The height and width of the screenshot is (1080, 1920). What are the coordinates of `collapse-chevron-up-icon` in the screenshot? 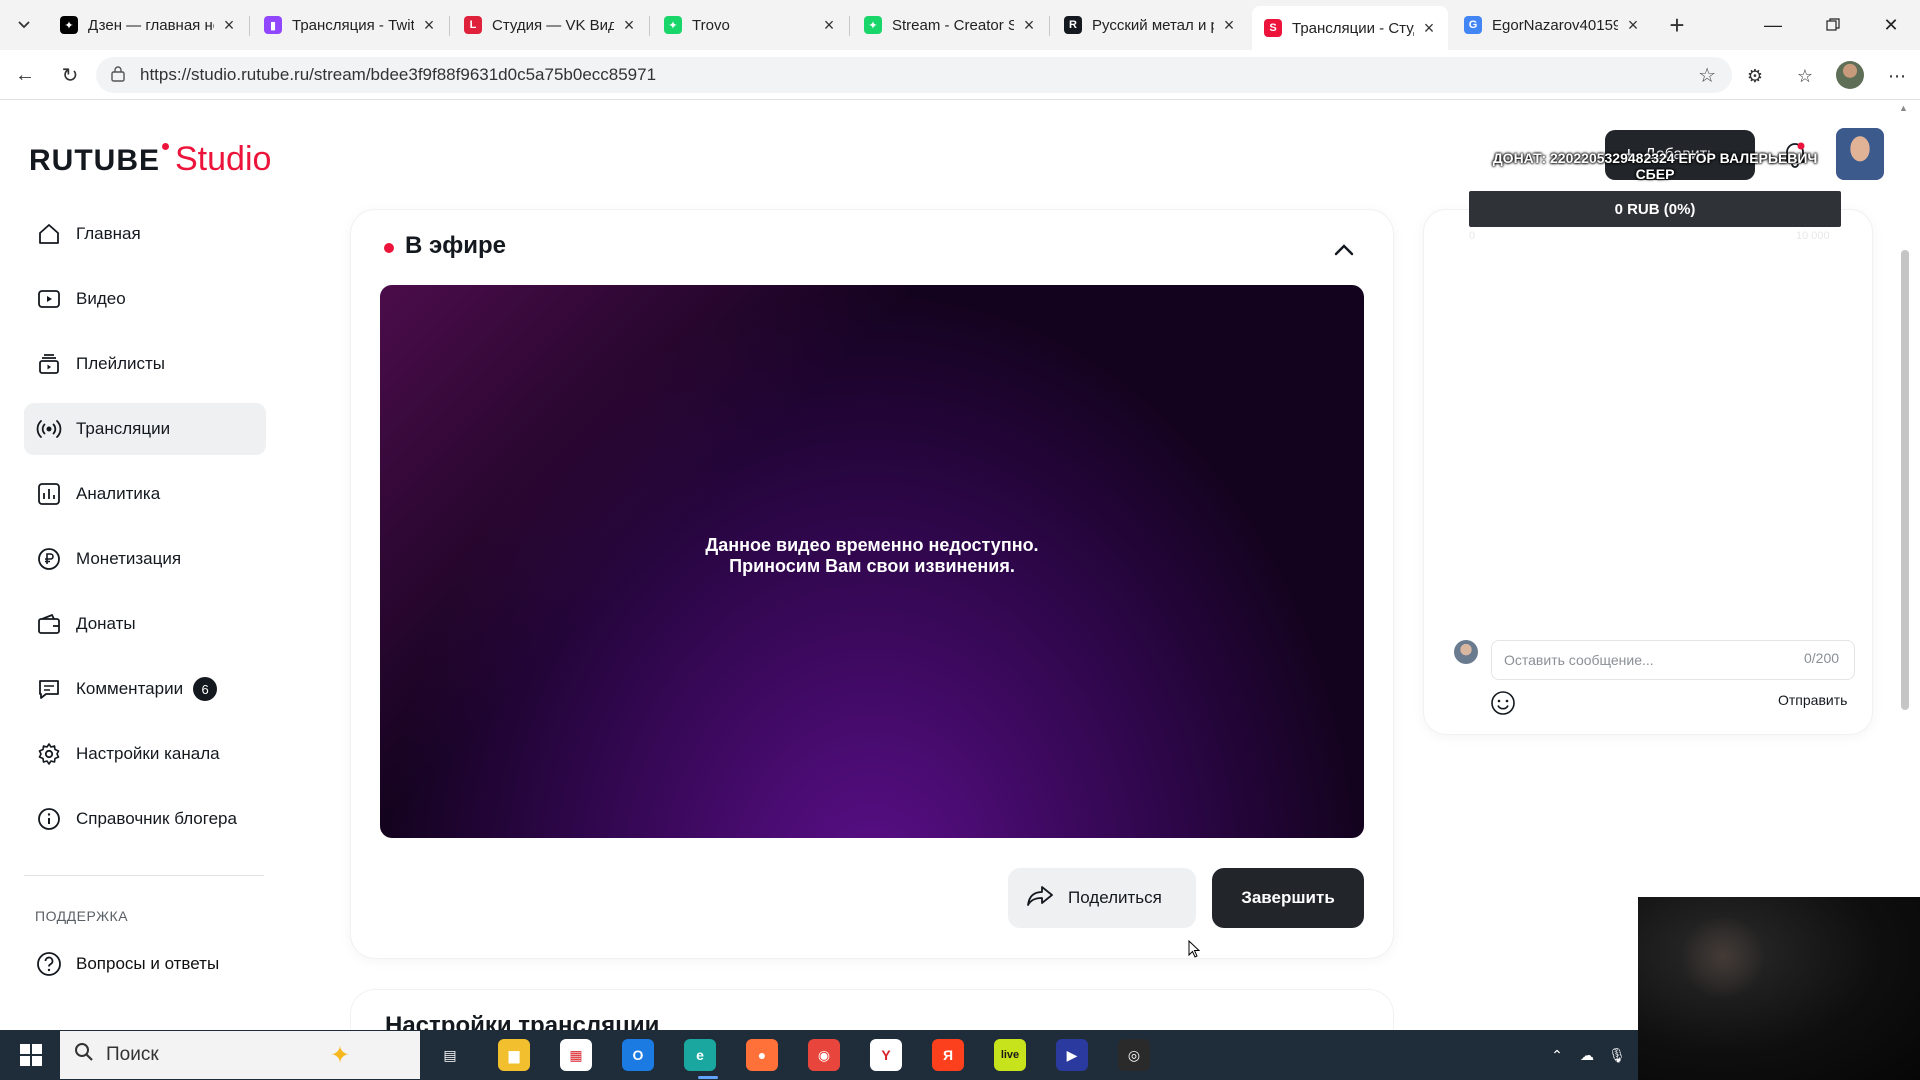 It's located at (1344, 250).